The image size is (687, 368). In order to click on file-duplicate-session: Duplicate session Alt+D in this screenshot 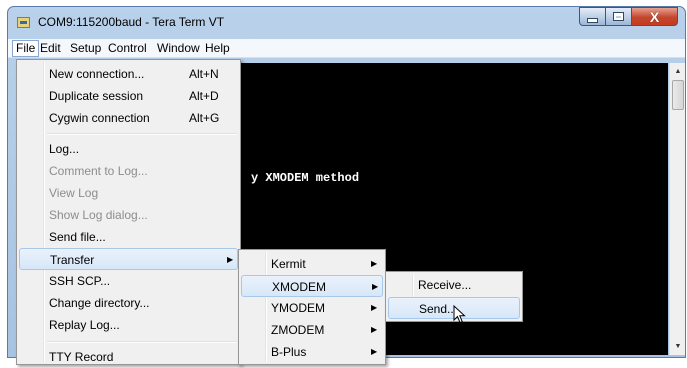, I will do `click(128, 96)`.